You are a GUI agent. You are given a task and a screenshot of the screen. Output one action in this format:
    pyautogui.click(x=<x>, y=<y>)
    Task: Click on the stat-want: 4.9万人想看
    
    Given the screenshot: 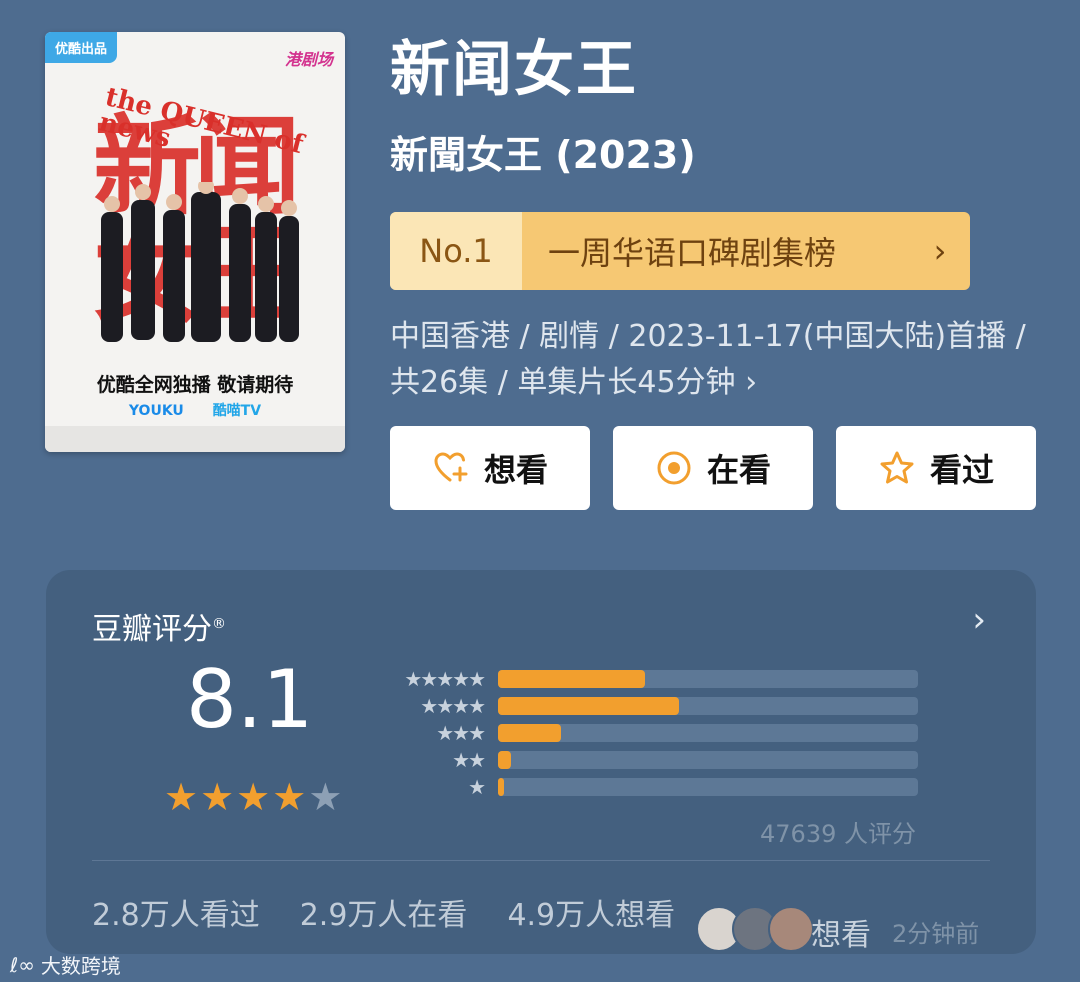 What is the action you would take?
    pyautogui.click(x=591, y=912)
    